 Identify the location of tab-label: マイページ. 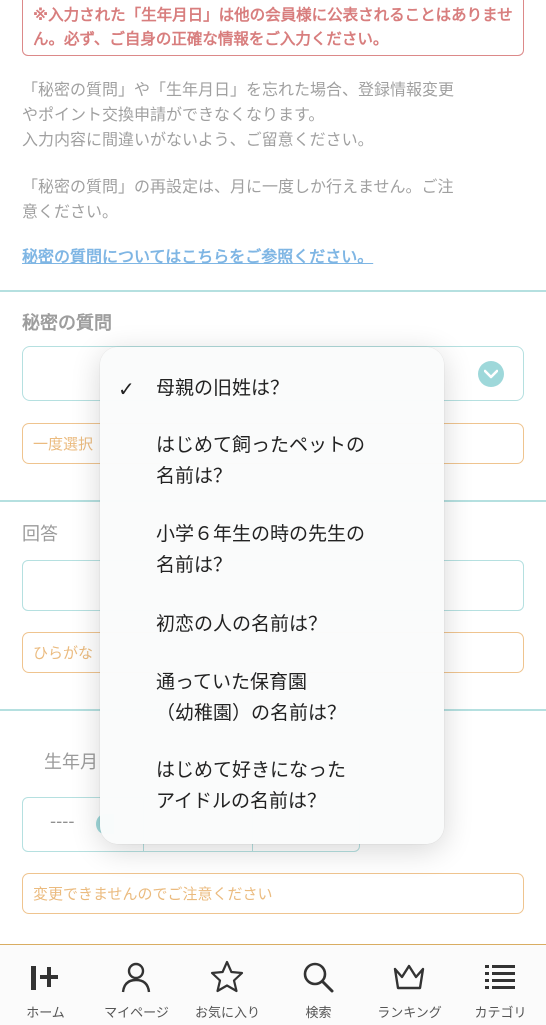
(136, 1013).